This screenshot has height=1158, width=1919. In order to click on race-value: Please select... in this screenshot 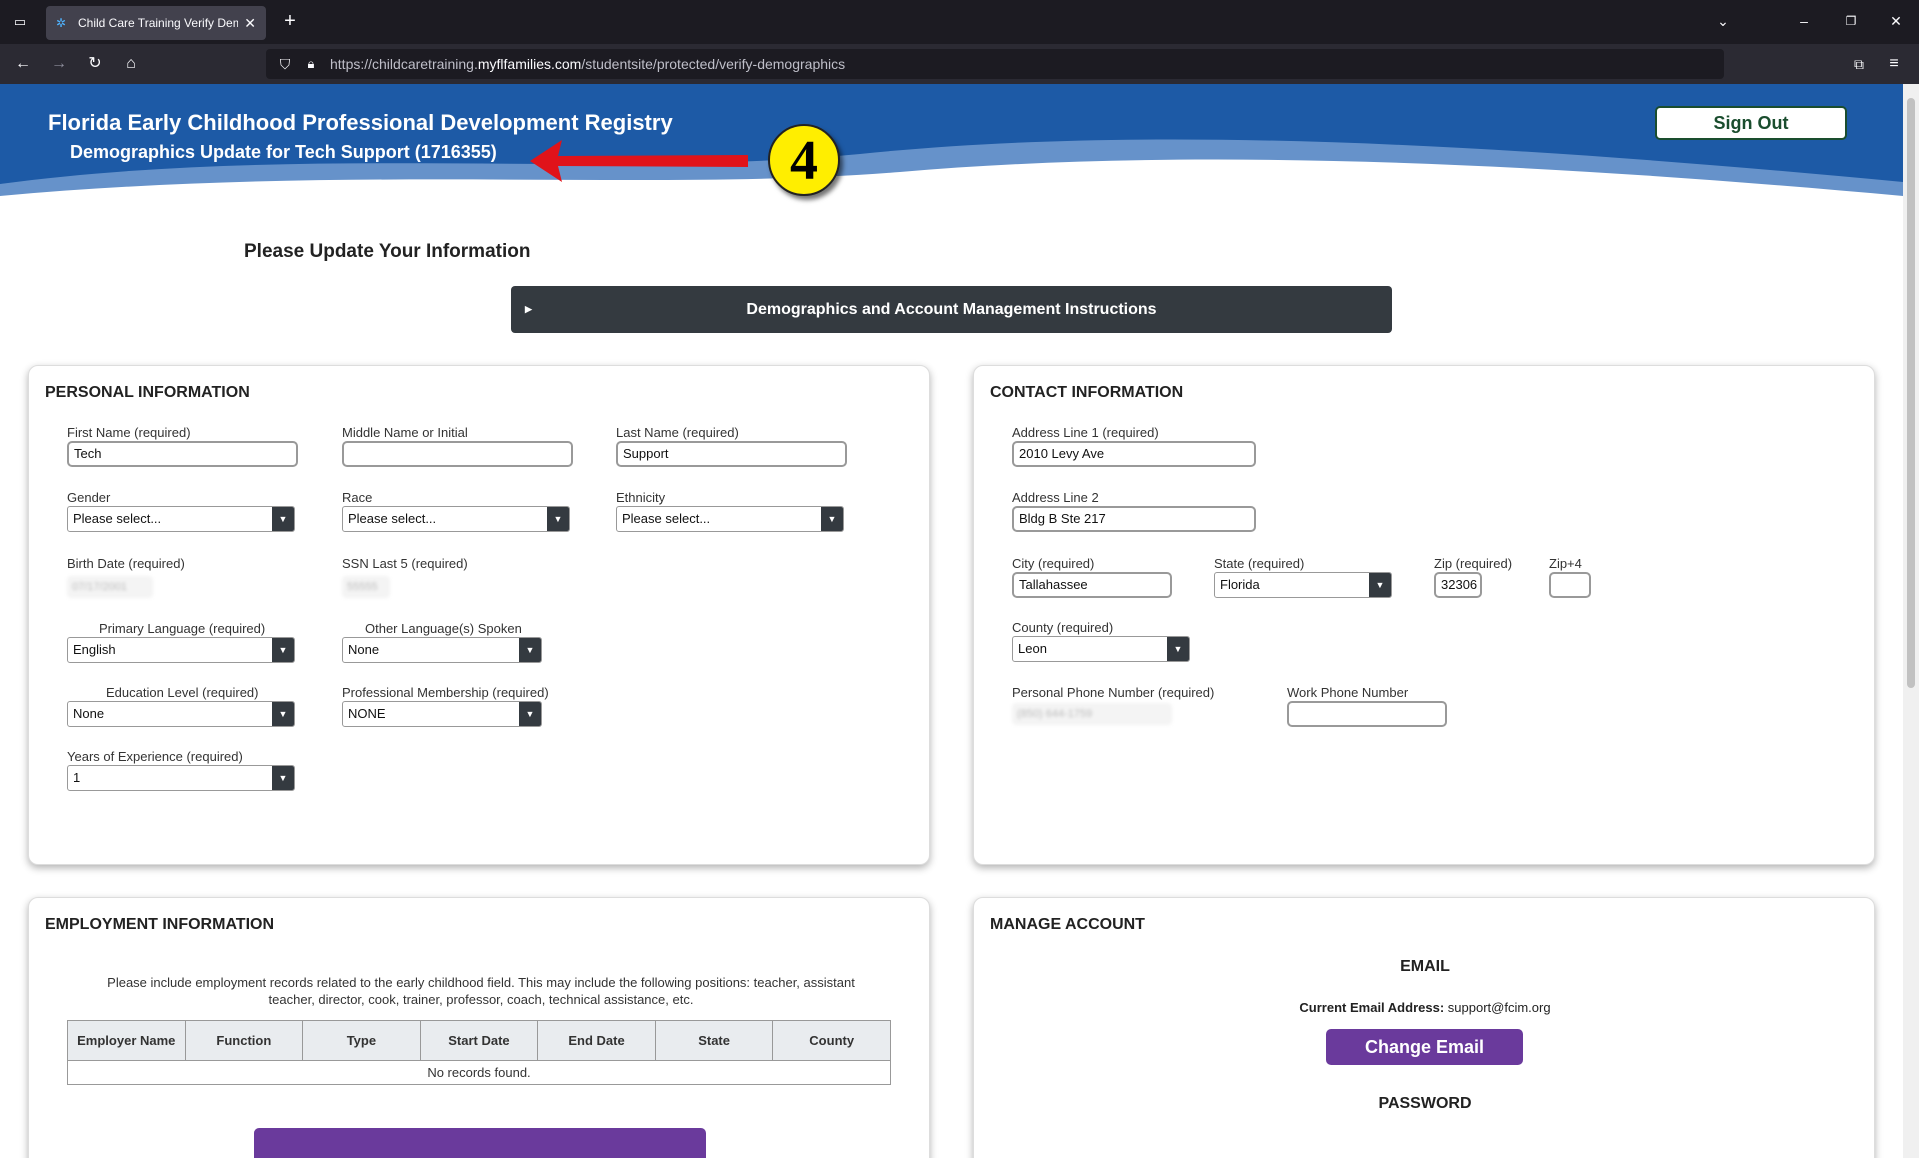, I will do `click(392, 518)`.